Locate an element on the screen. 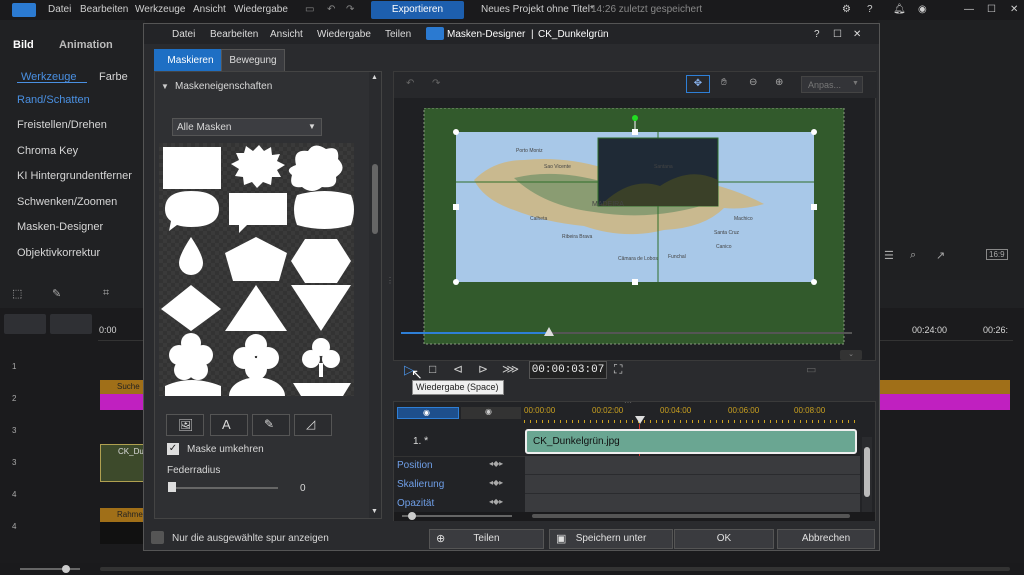  dlg-menu-bearbeiten: Bearbeiten is located at coordinates (234, 34).